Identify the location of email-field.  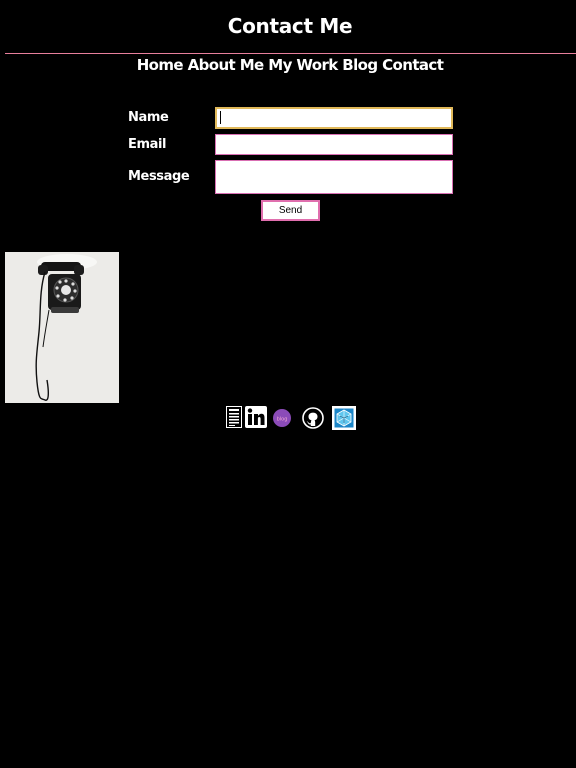
(334, 144).